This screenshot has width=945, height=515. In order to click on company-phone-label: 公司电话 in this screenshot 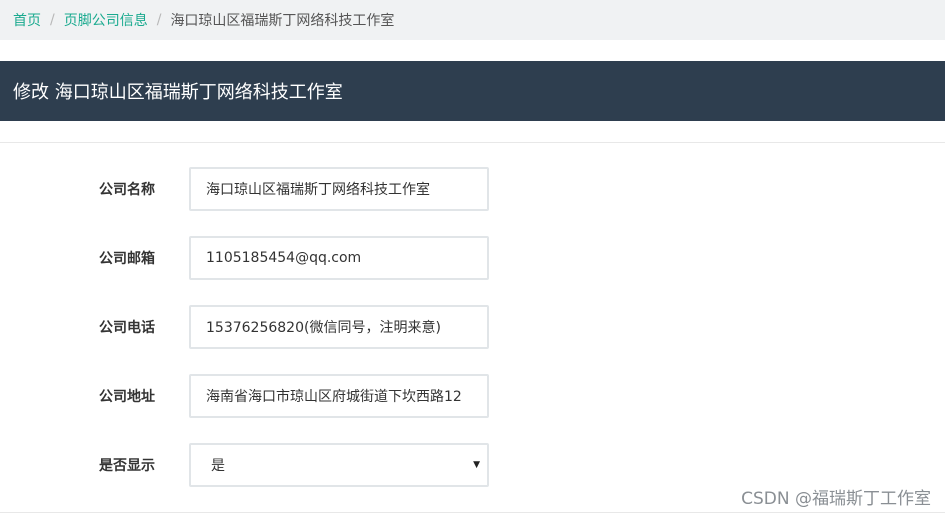, I will do `click(127, 328)`.